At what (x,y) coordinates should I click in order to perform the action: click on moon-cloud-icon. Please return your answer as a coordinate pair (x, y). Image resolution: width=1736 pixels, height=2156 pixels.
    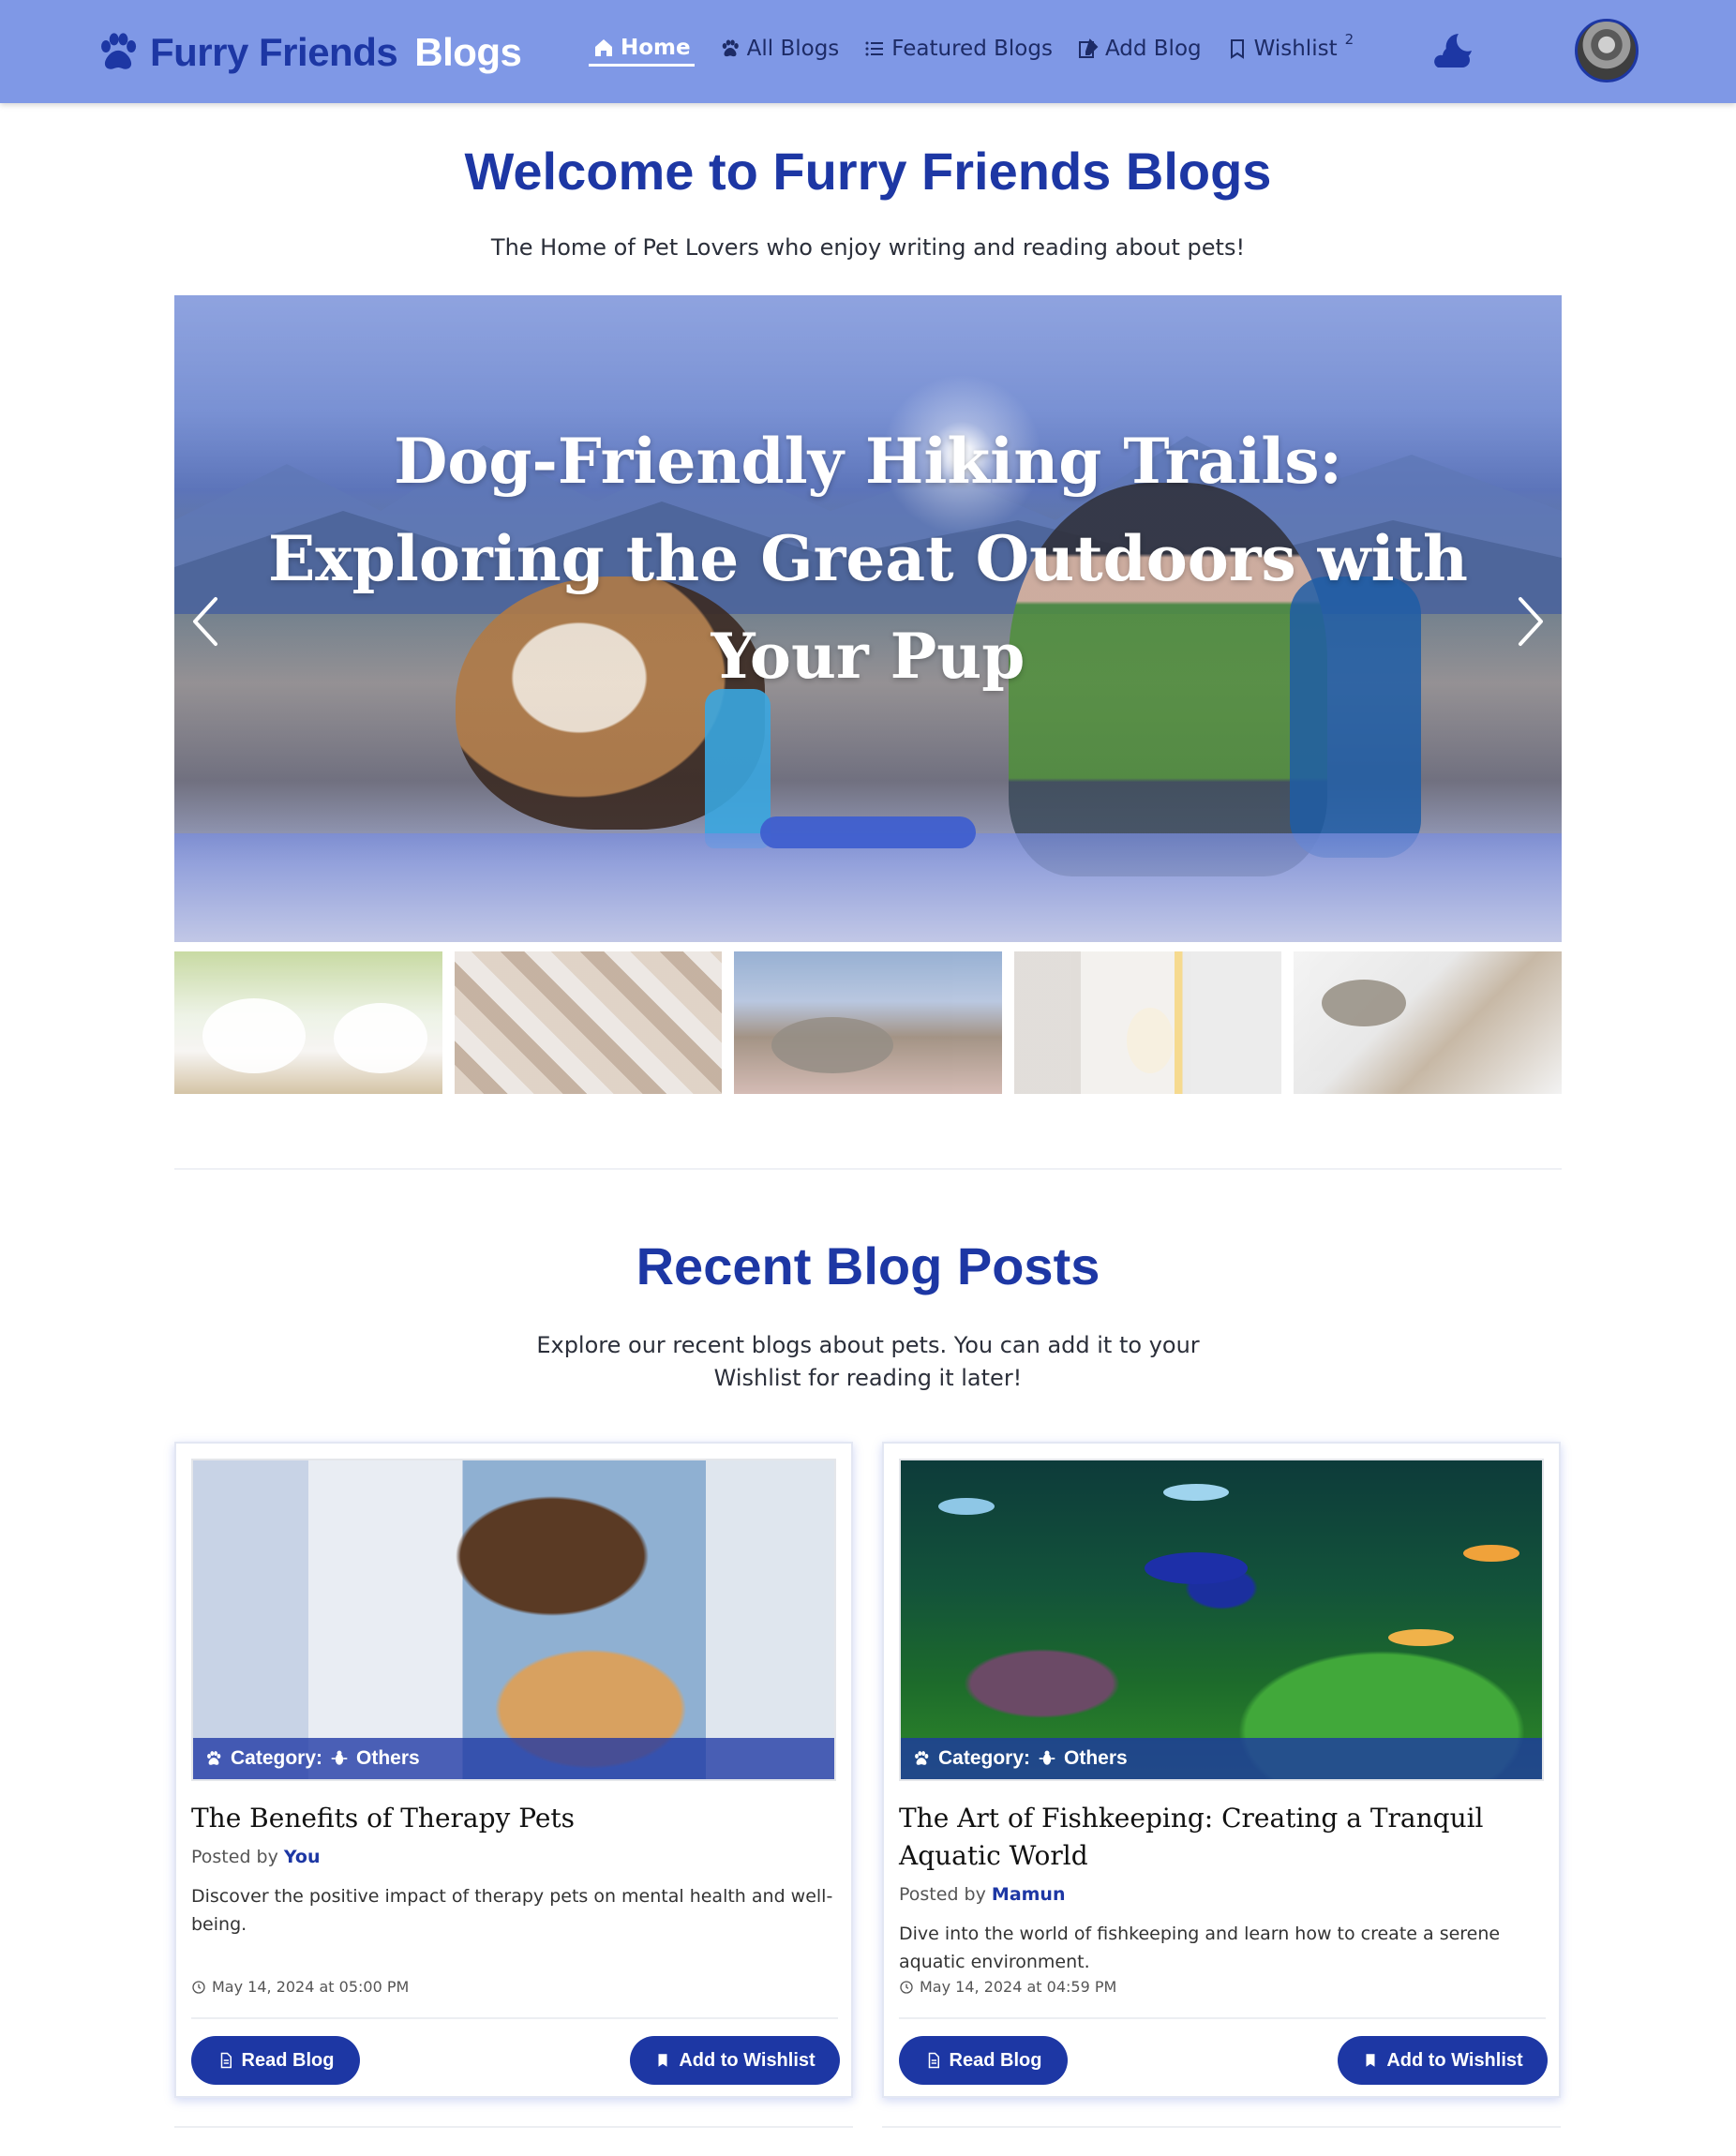
    Looking at the image, I should click on (1451, 52).